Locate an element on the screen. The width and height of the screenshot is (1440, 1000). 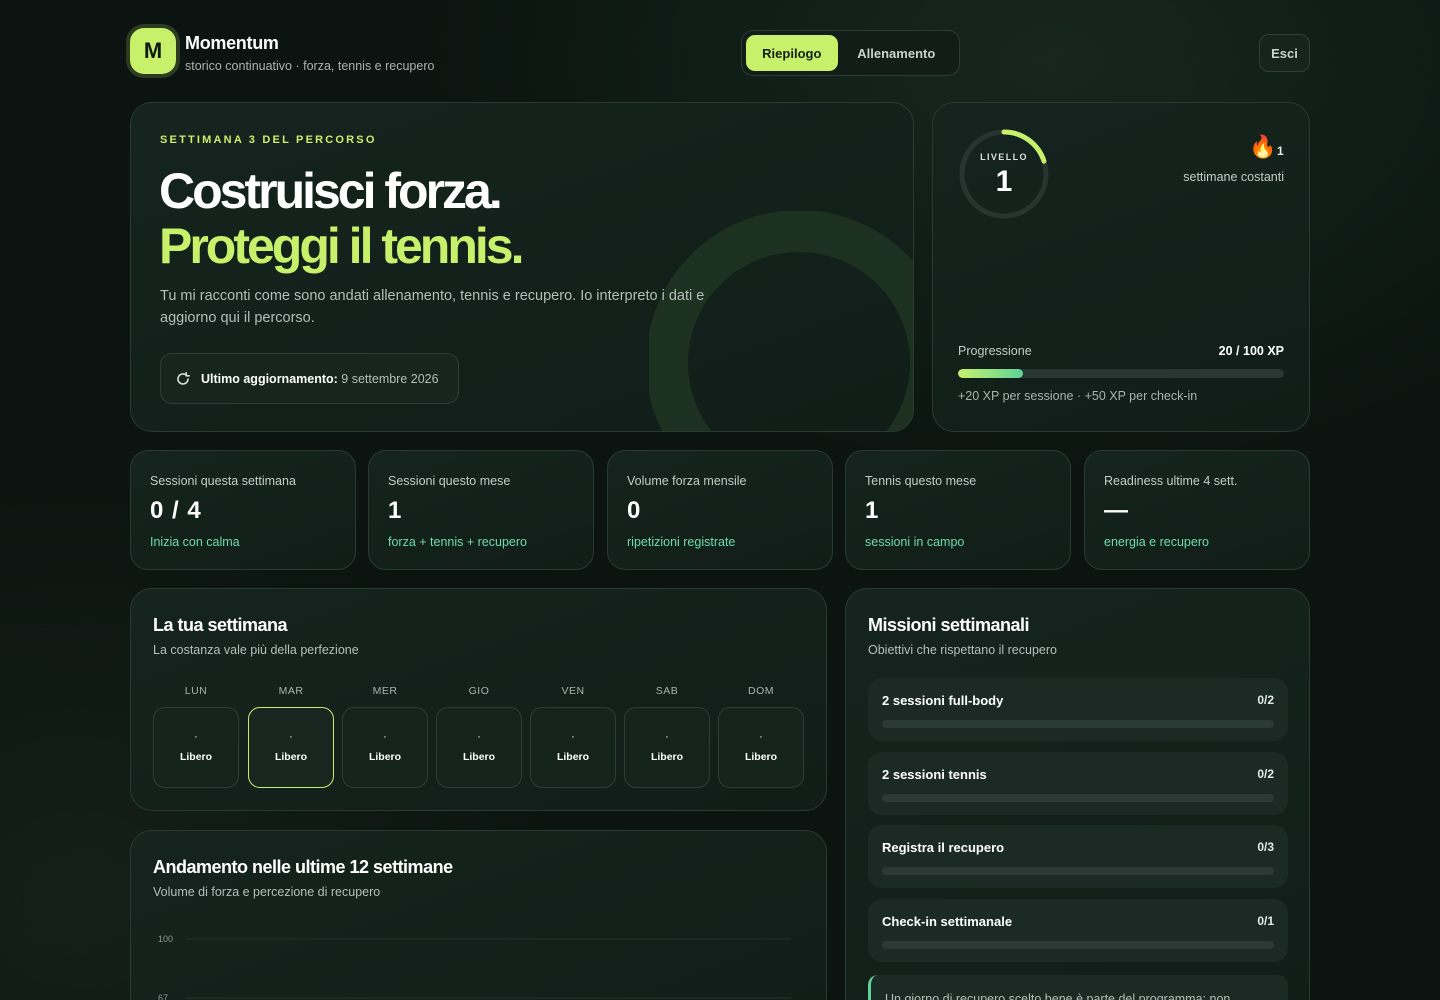
day-column-mer: MER · Libero is located at coordinates (385, 736).